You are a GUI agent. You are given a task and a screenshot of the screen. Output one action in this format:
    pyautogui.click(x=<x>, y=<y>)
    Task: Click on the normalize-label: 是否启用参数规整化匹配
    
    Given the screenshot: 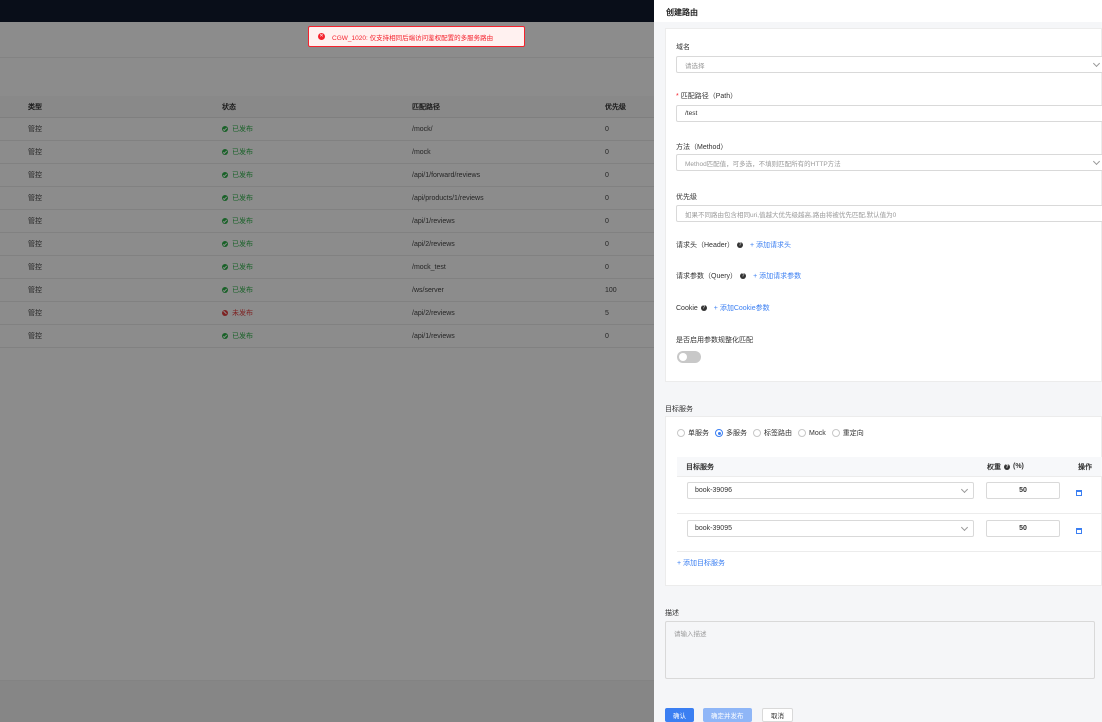 What is the action you would take?
    pyautogui.click(x=714, y=340)
    